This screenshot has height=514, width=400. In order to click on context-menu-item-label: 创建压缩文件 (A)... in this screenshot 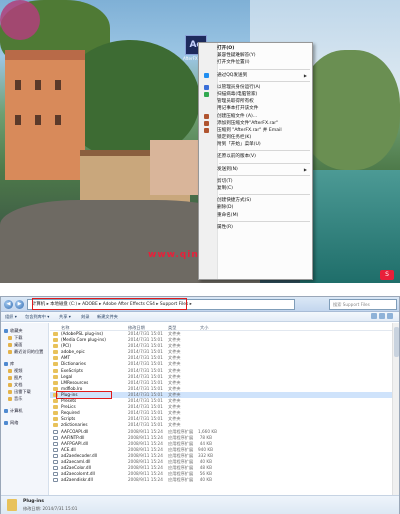, I will do `click(237, 116)`.